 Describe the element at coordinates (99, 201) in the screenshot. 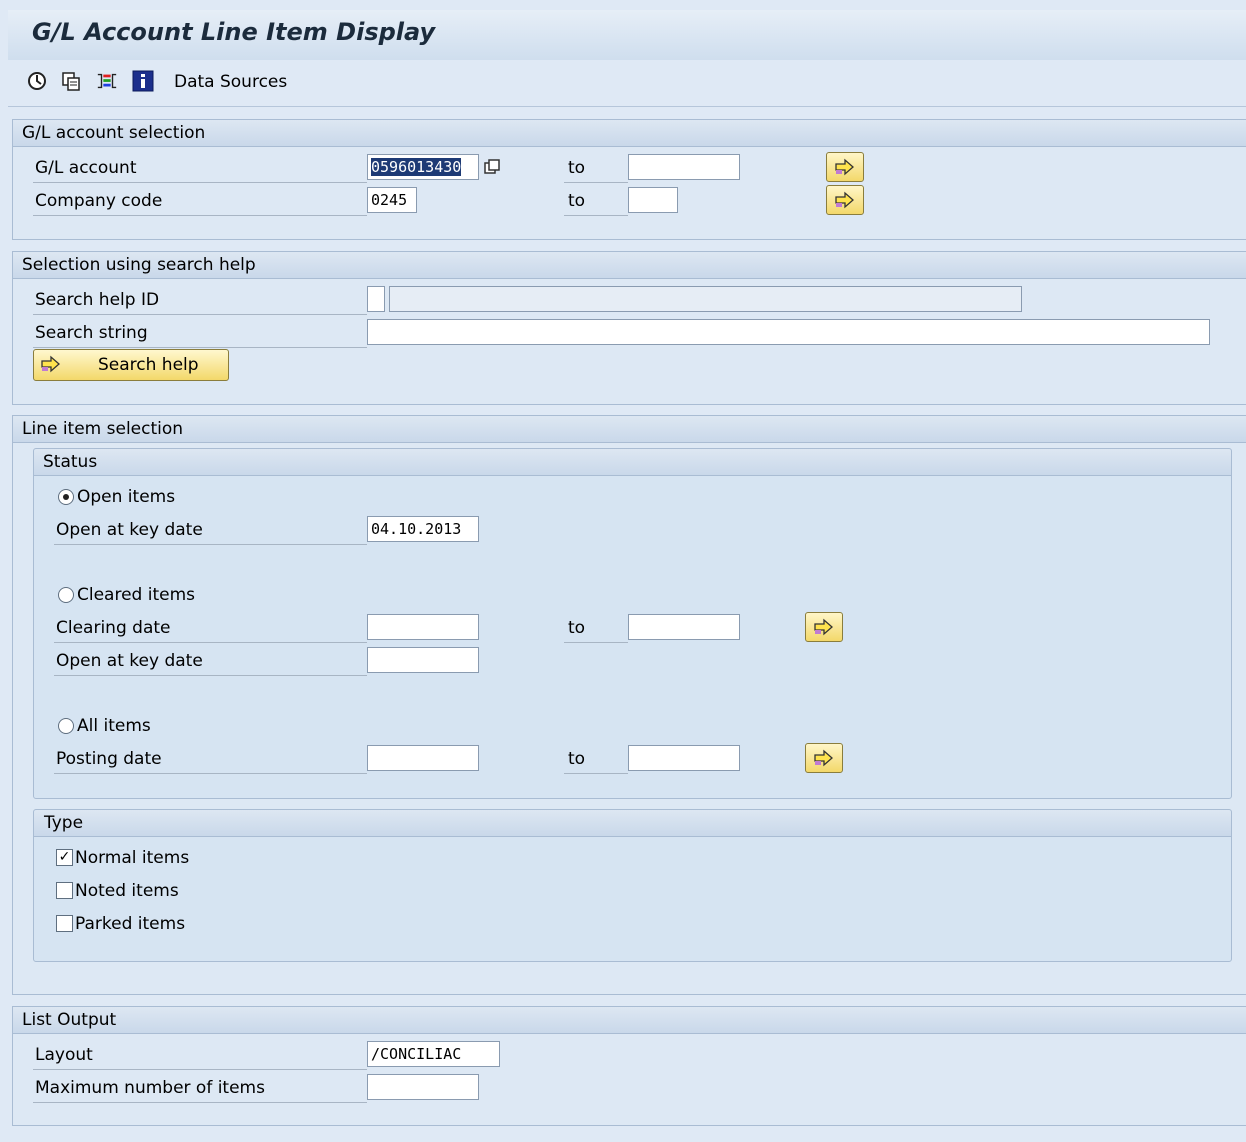

I see `company-code-label: Company code` at that location.